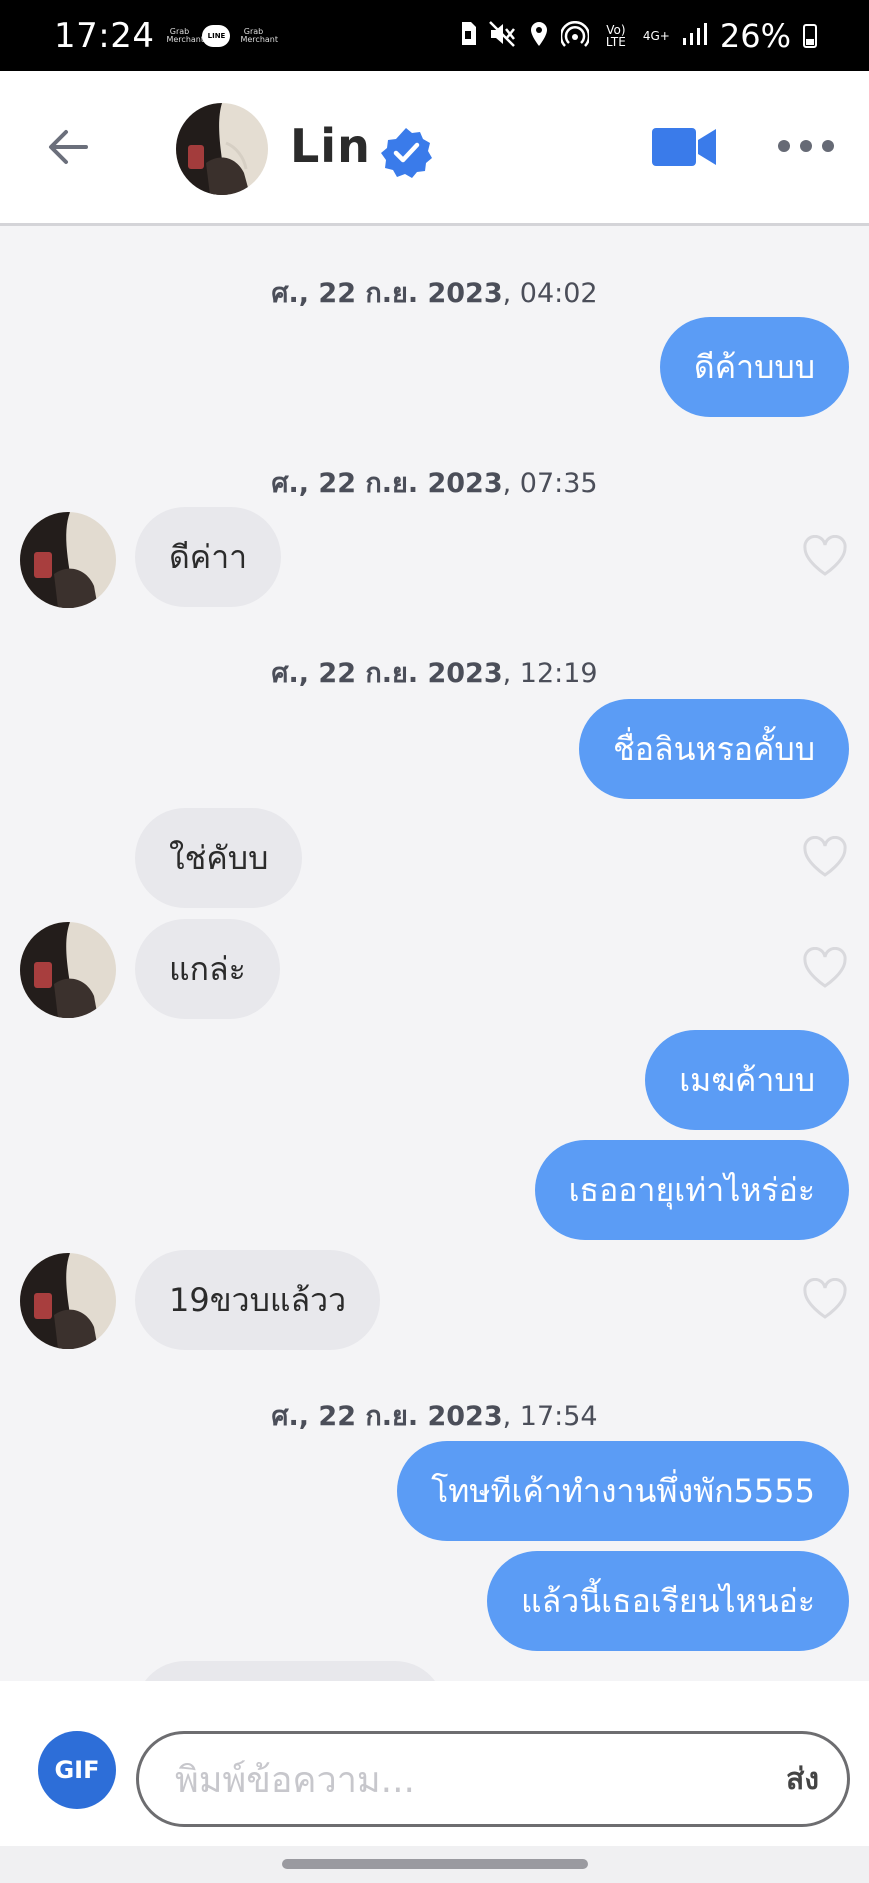 The width and height of the screenshot is (869, 1883). What do you see at coordinates (638, 36) in the screenshot?
I see `status-indicators: Vo) LTE 4G+ 26%` at bounding box center [638, 36].